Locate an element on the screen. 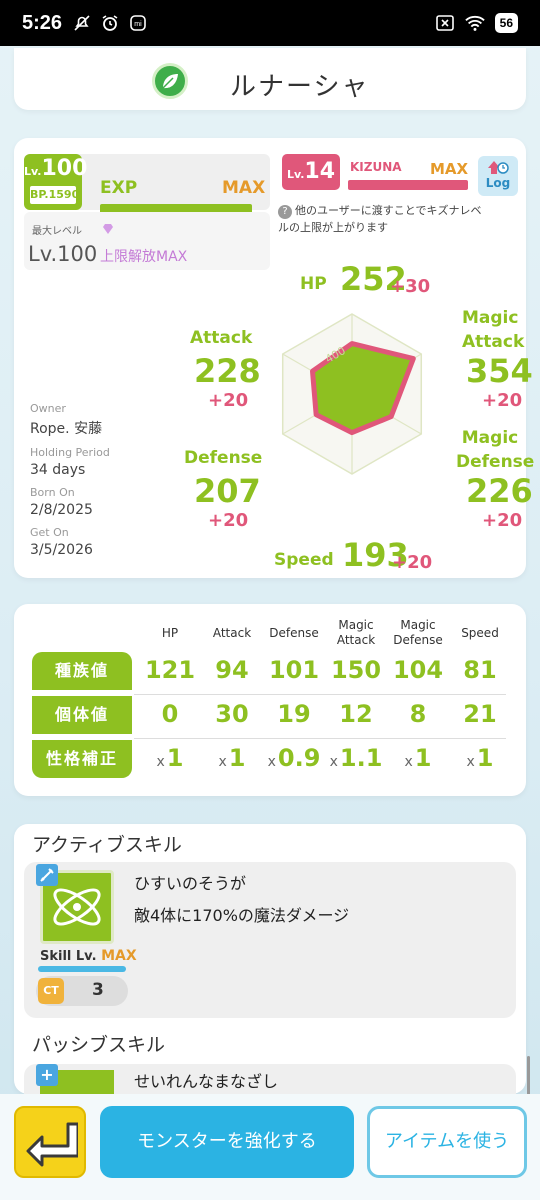 The width and height of the screenshot is (540, 1200). table-header-5: Speed is located at coordinates (480, 633).